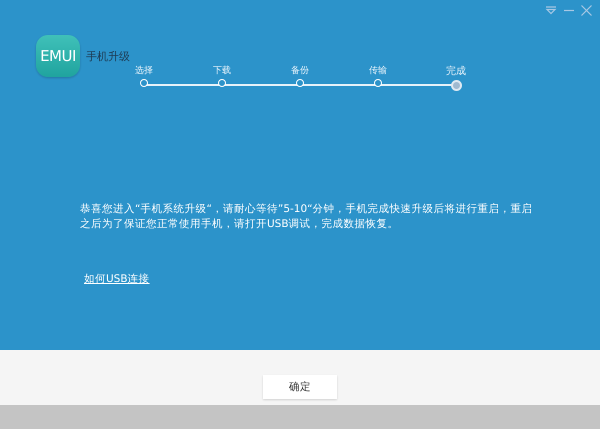 This screenshot has height=429, width=600. Describe the element at coordinates (378, 70) in the screenshot. I see `step-label: 传输` at that location.